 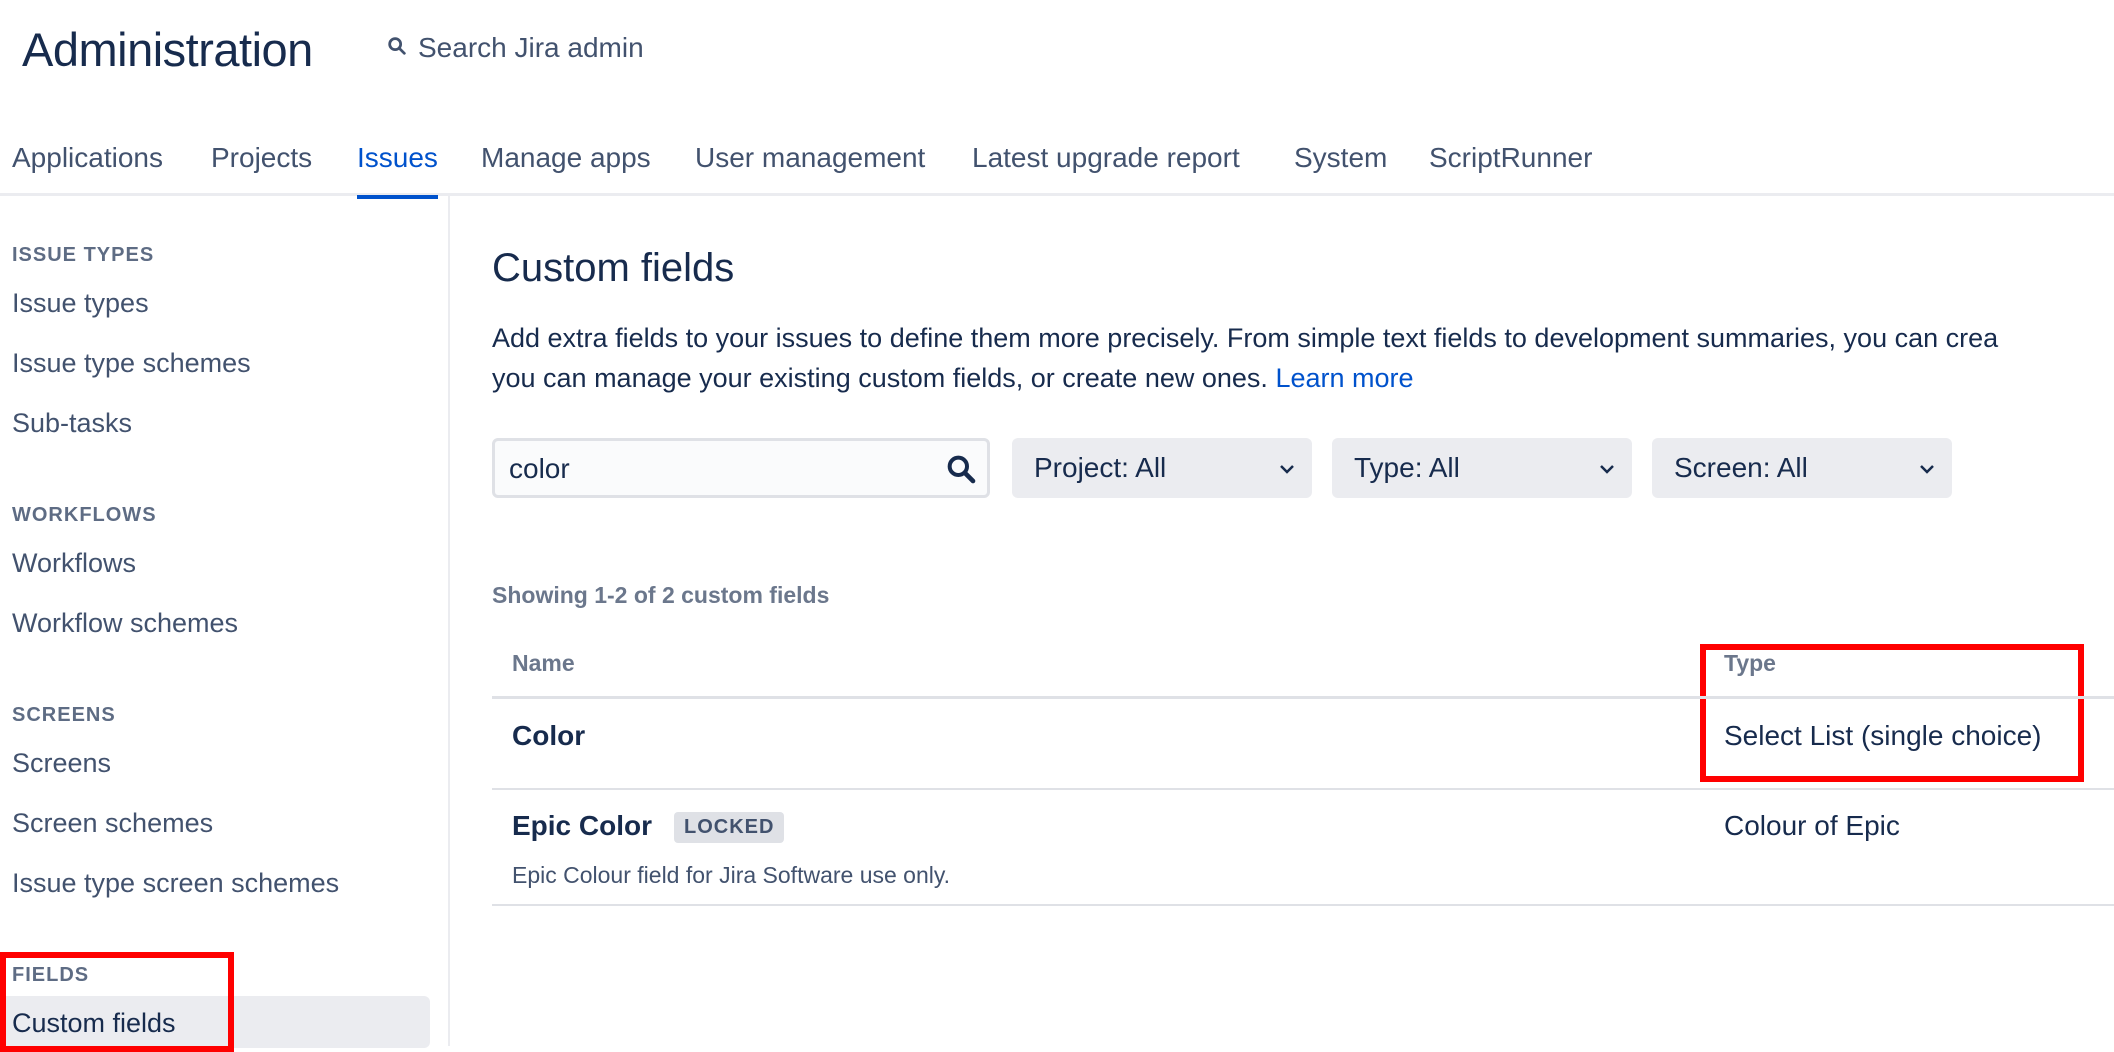 I want to click on column-header-type: Type, so click(x=1750, y=663).